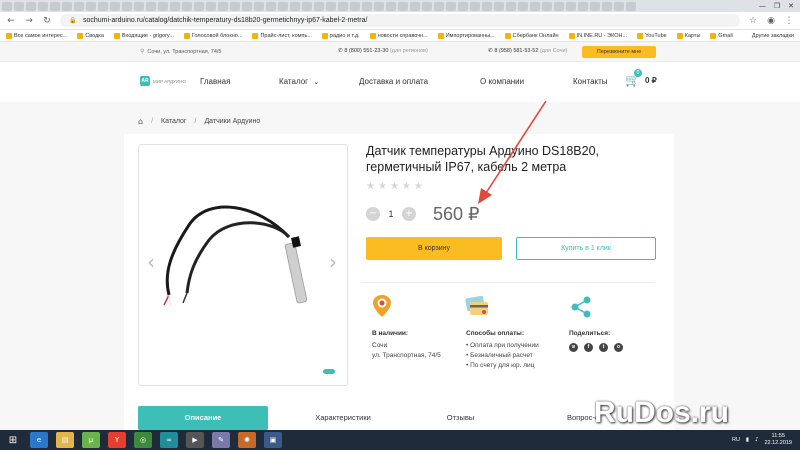  What do you see at coordinates (603, 347) in the screenshot?
I see `twitter-icon: t` at bounding box center [603, 347].